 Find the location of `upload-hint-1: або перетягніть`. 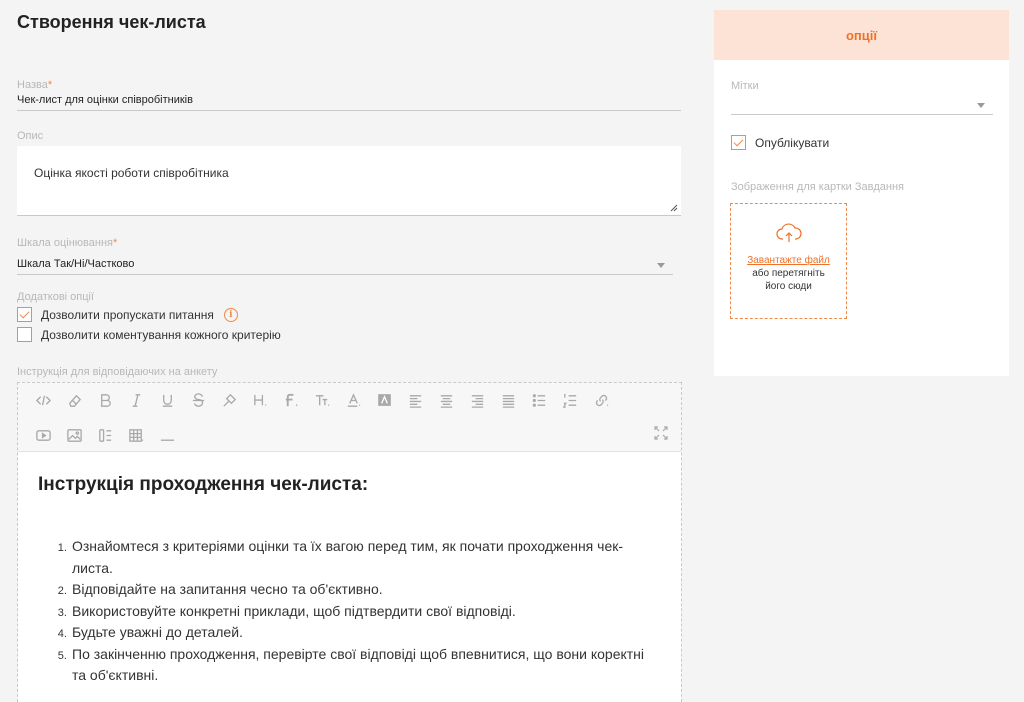

upload-hint-1: або перетягніть is located at coordinates (788, 273).